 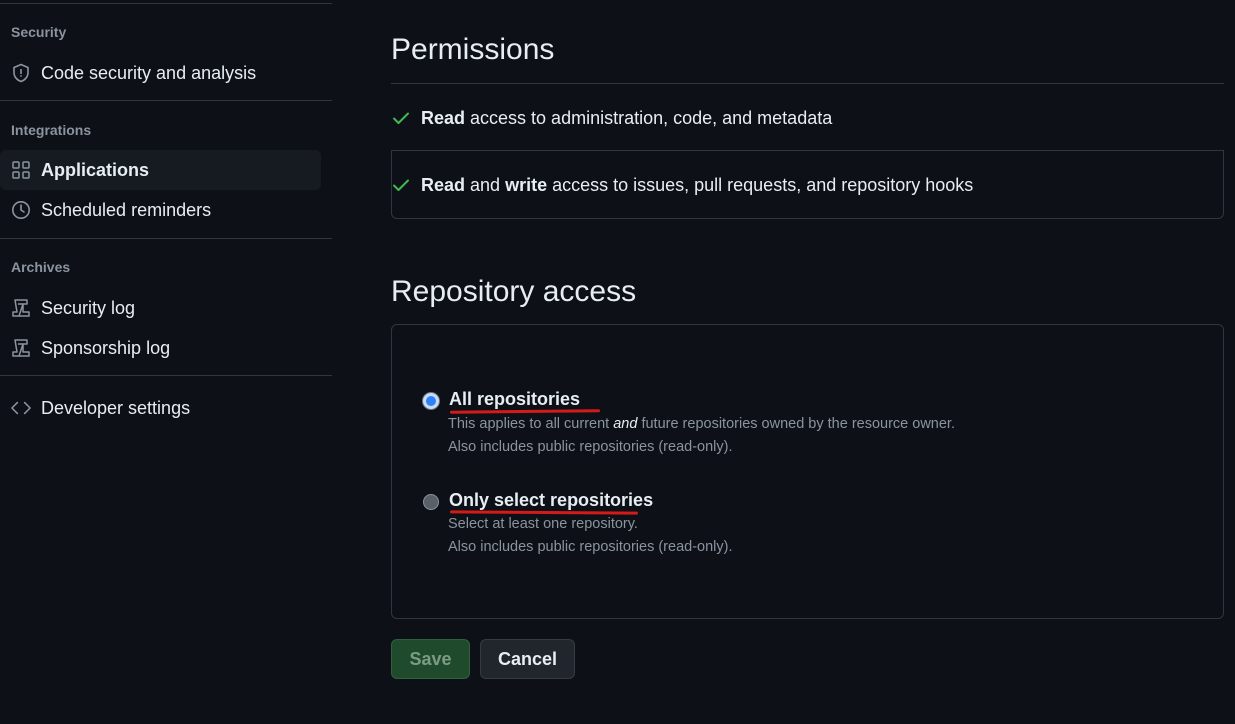 I want to click on sidebar-heading-archives: Archives, so click(x=41, y=267).